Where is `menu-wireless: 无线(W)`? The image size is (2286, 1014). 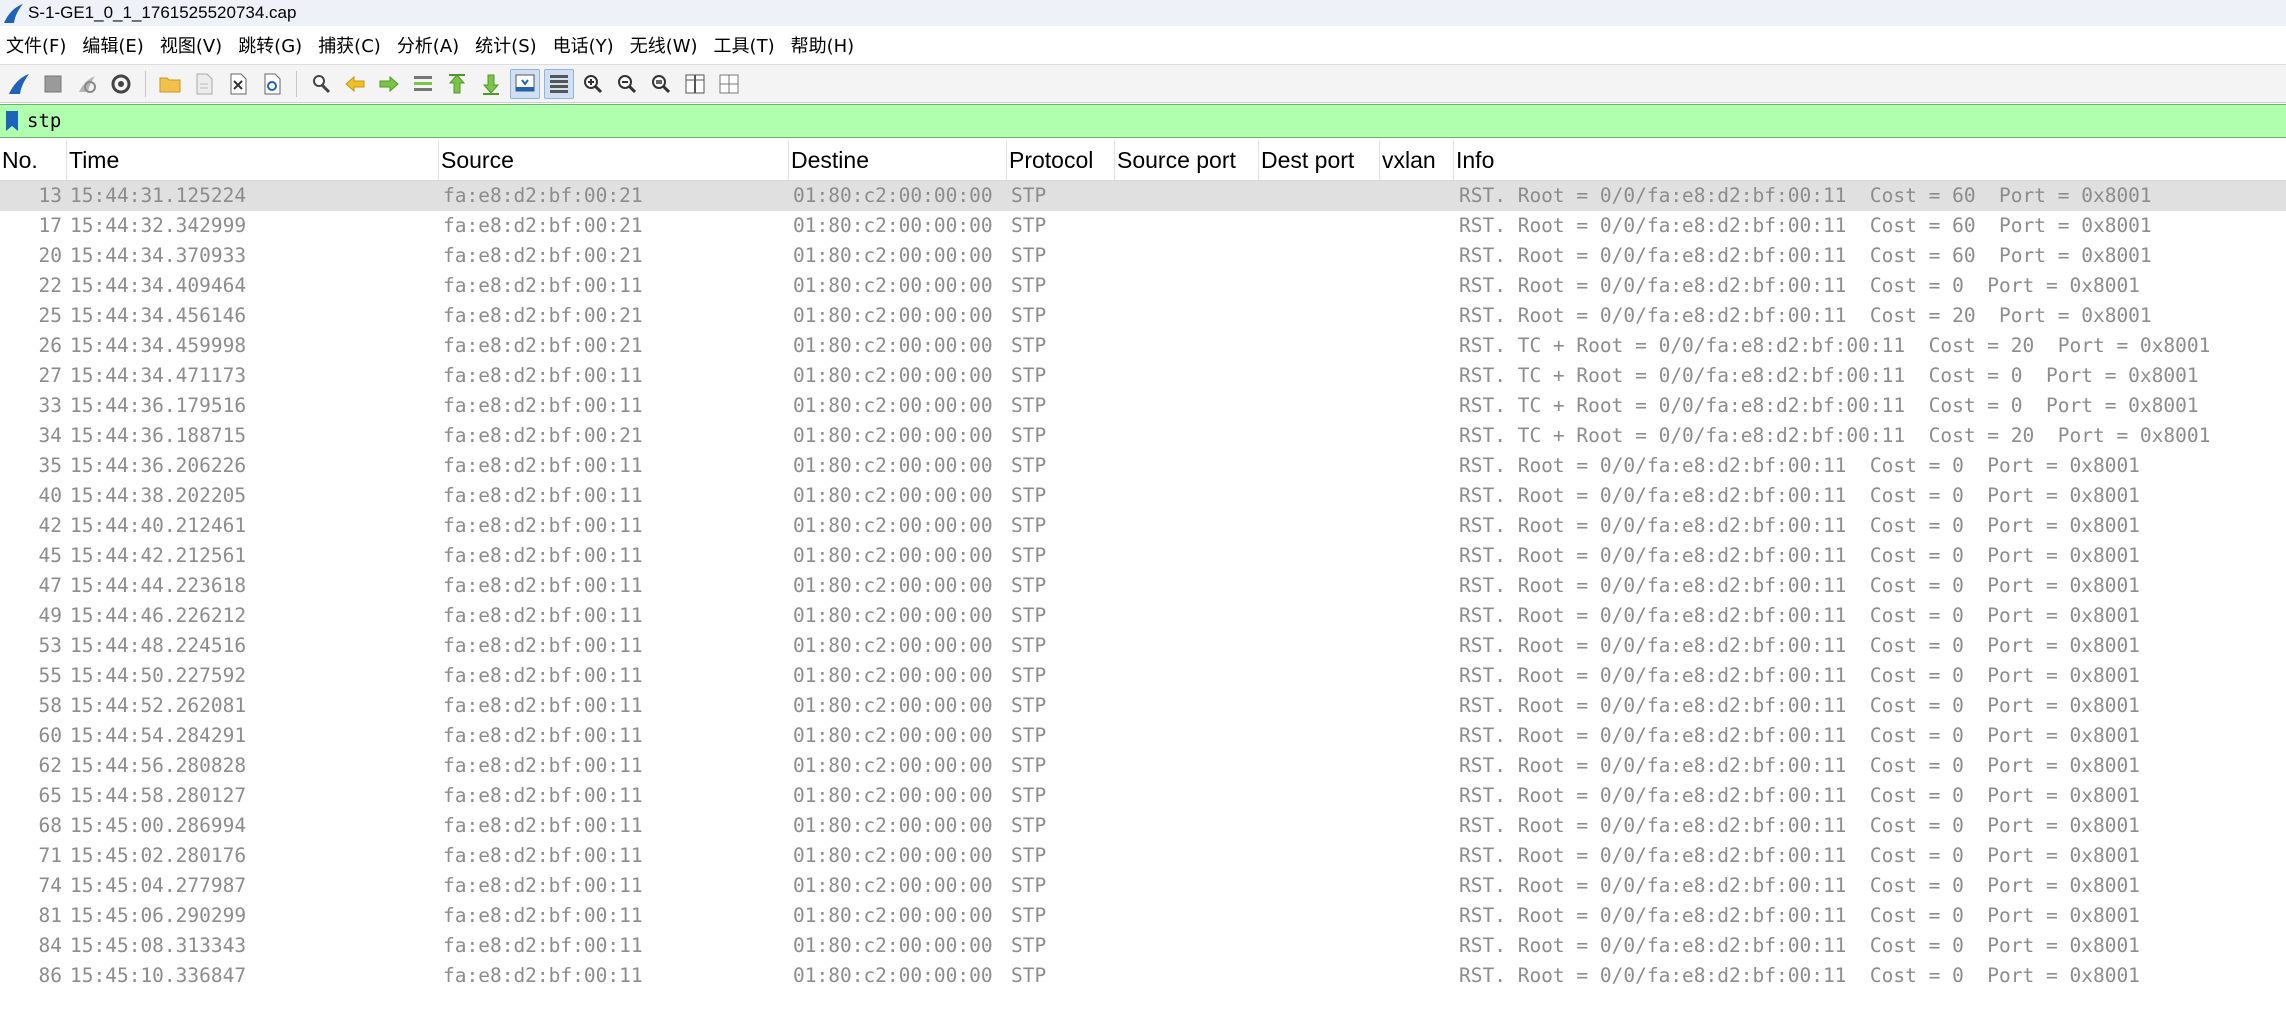 menu-wireless: 无线(W) is located at coordinates (665, 45).